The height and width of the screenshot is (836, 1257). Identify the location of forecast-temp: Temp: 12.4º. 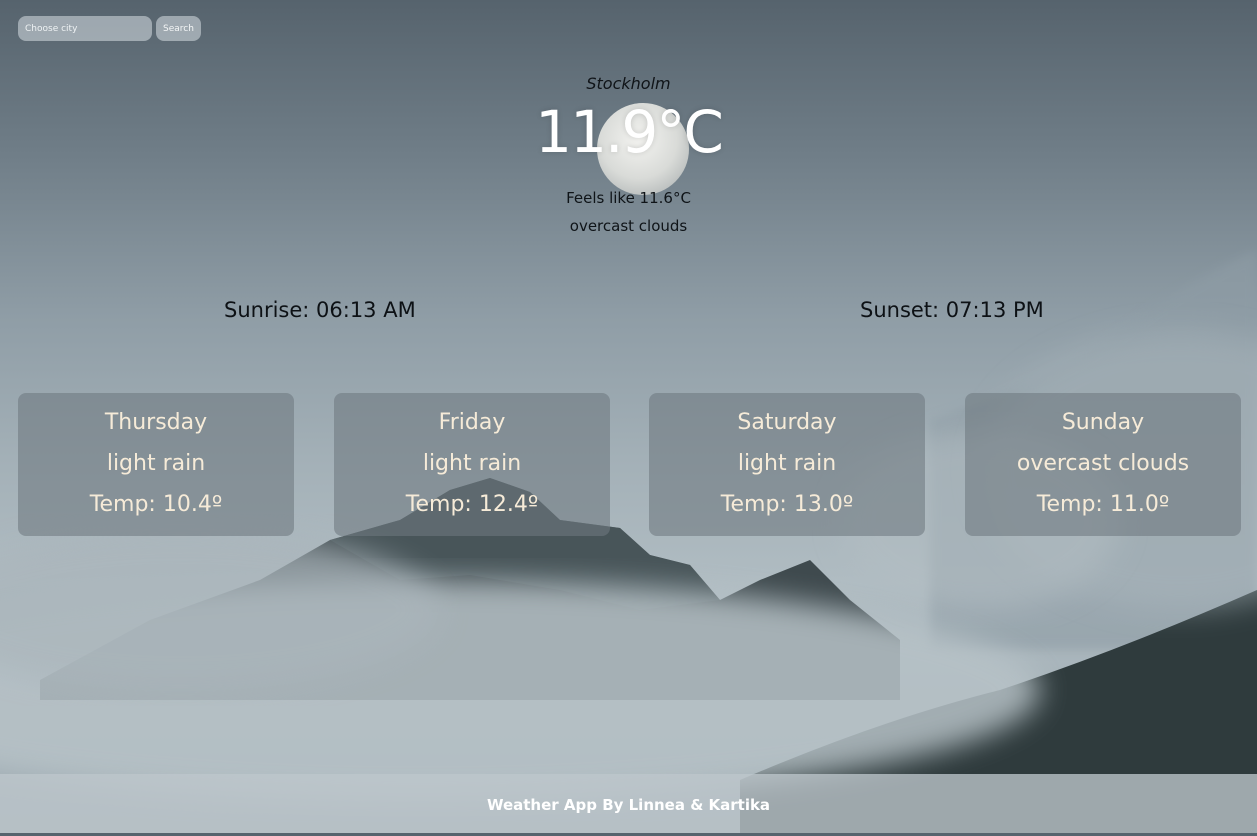
(472, 504).